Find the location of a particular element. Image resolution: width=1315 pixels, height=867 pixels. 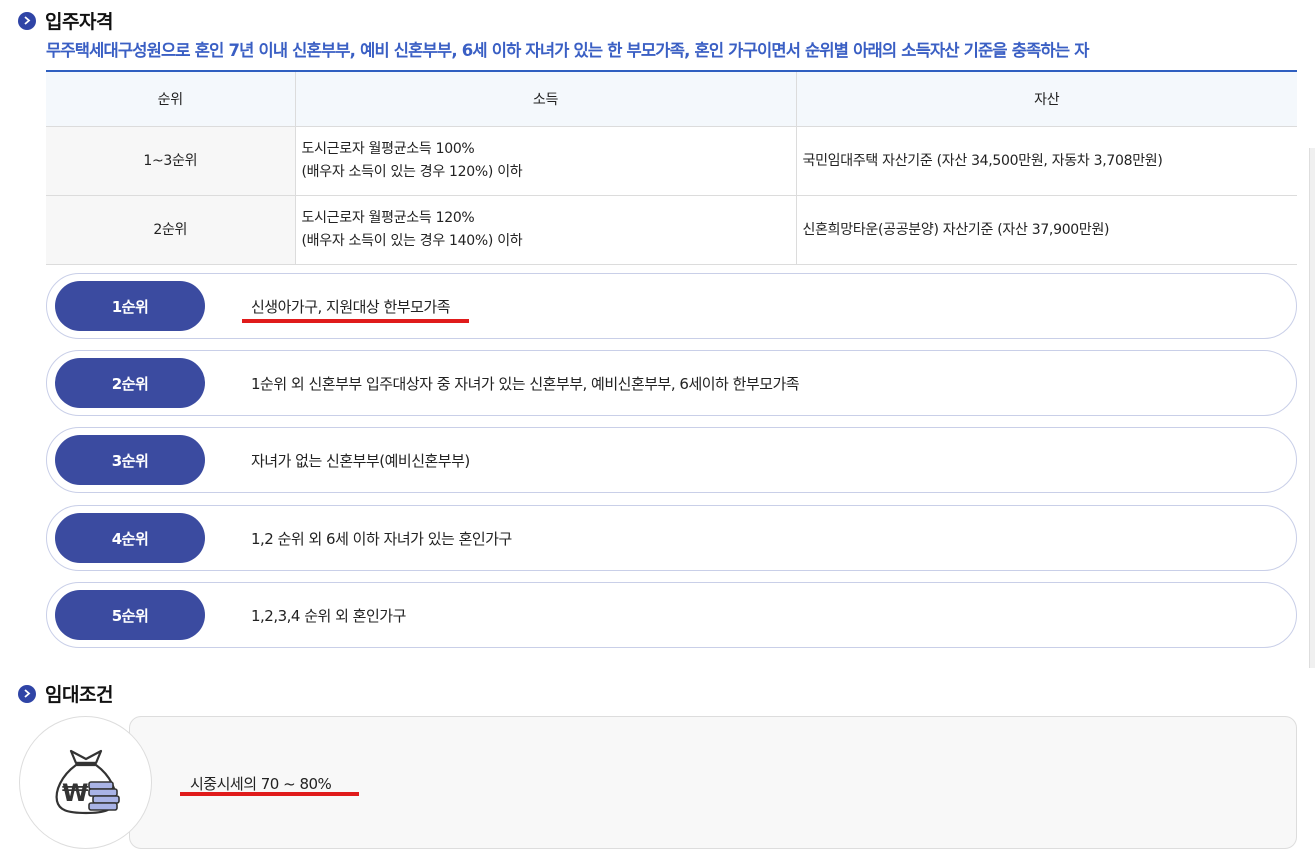

priority-item-4: 4순위 1,2 순위 외 6세 이하 자녀가 있는 혼인가구 is located at coordinates (671, 538).